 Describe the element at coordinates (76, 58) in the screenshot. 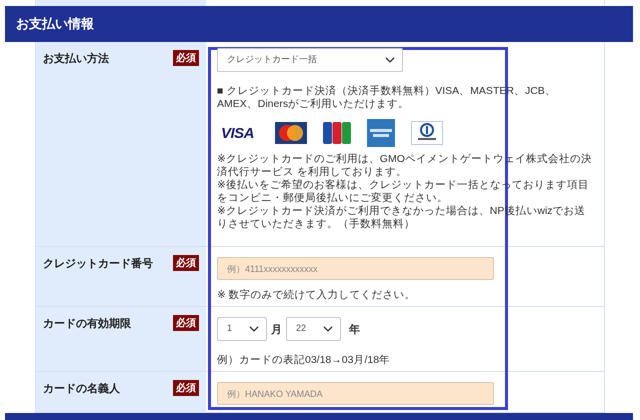

I see `field-label: お支払い方法` at that location.